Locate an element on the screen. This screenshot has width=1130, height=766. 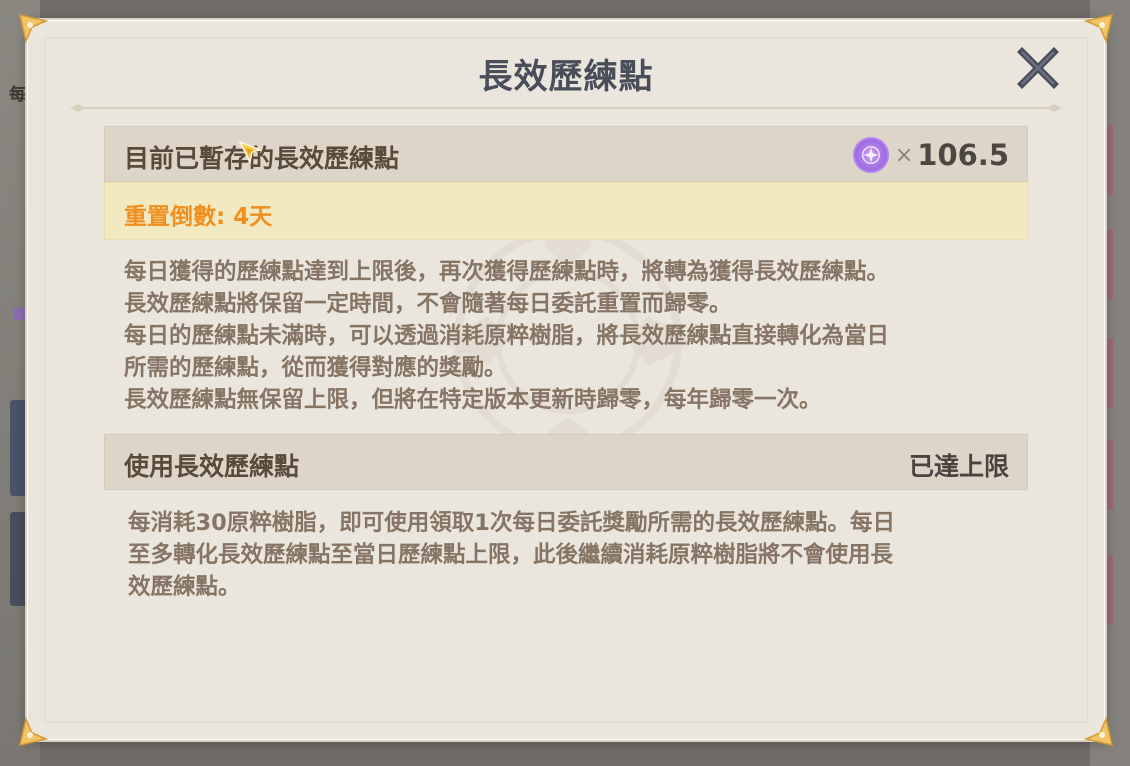
reset-countdown-text: 重置倒數: 4天 is located at coordinates (198, 217).